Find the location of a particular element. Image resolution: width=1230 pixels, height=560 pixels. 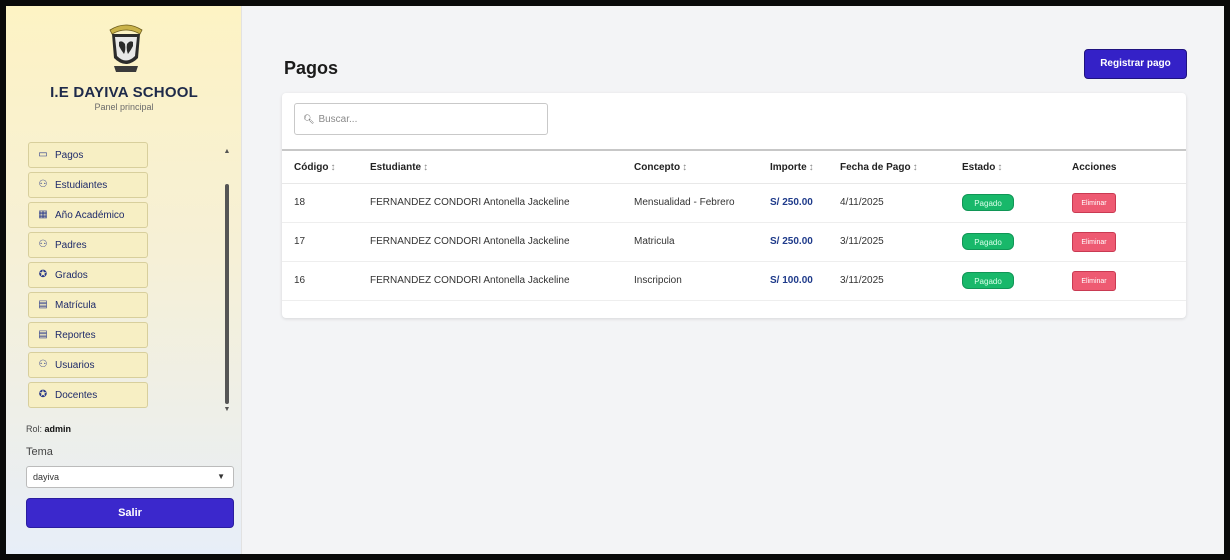

school-name: I.E DAYIVA SCHOOL is located at coordinates (124, 92).